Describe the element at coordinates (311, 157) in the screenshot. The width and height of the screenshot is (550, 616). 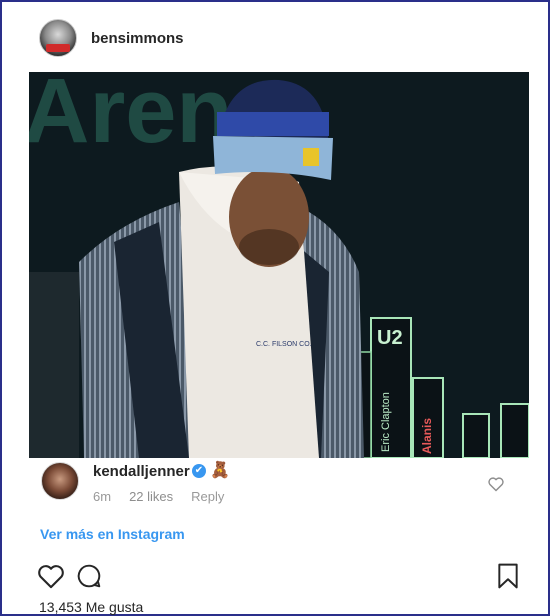
I see `beanie-label` at that location.